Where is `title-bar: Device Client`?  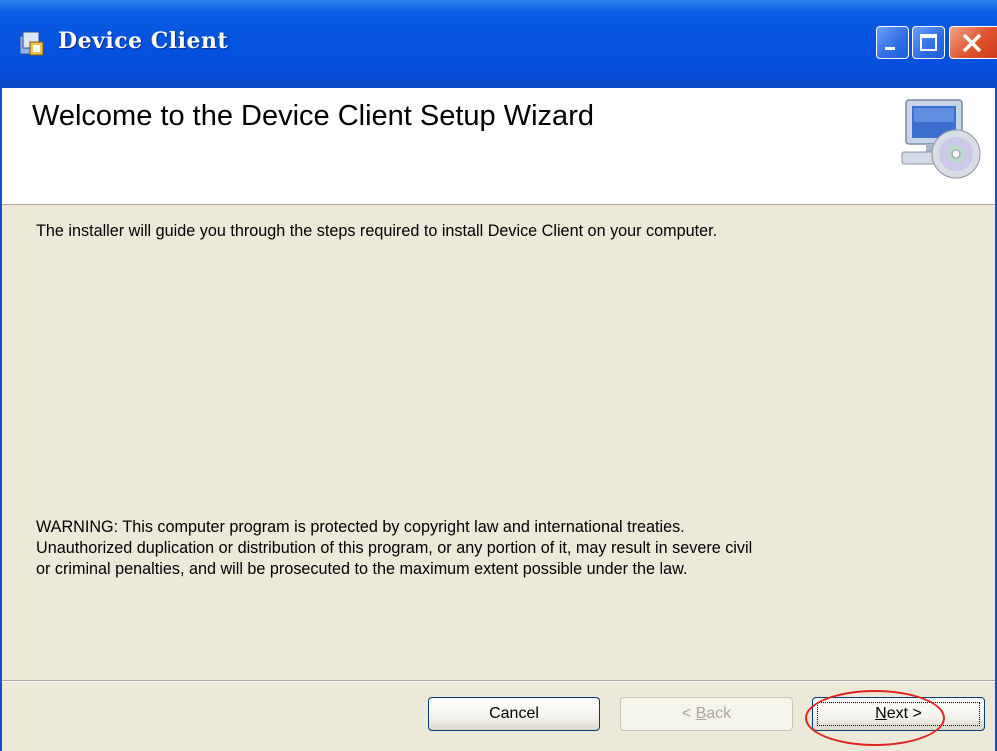
title-bar: Device Client is located at coordinates (498, 44).